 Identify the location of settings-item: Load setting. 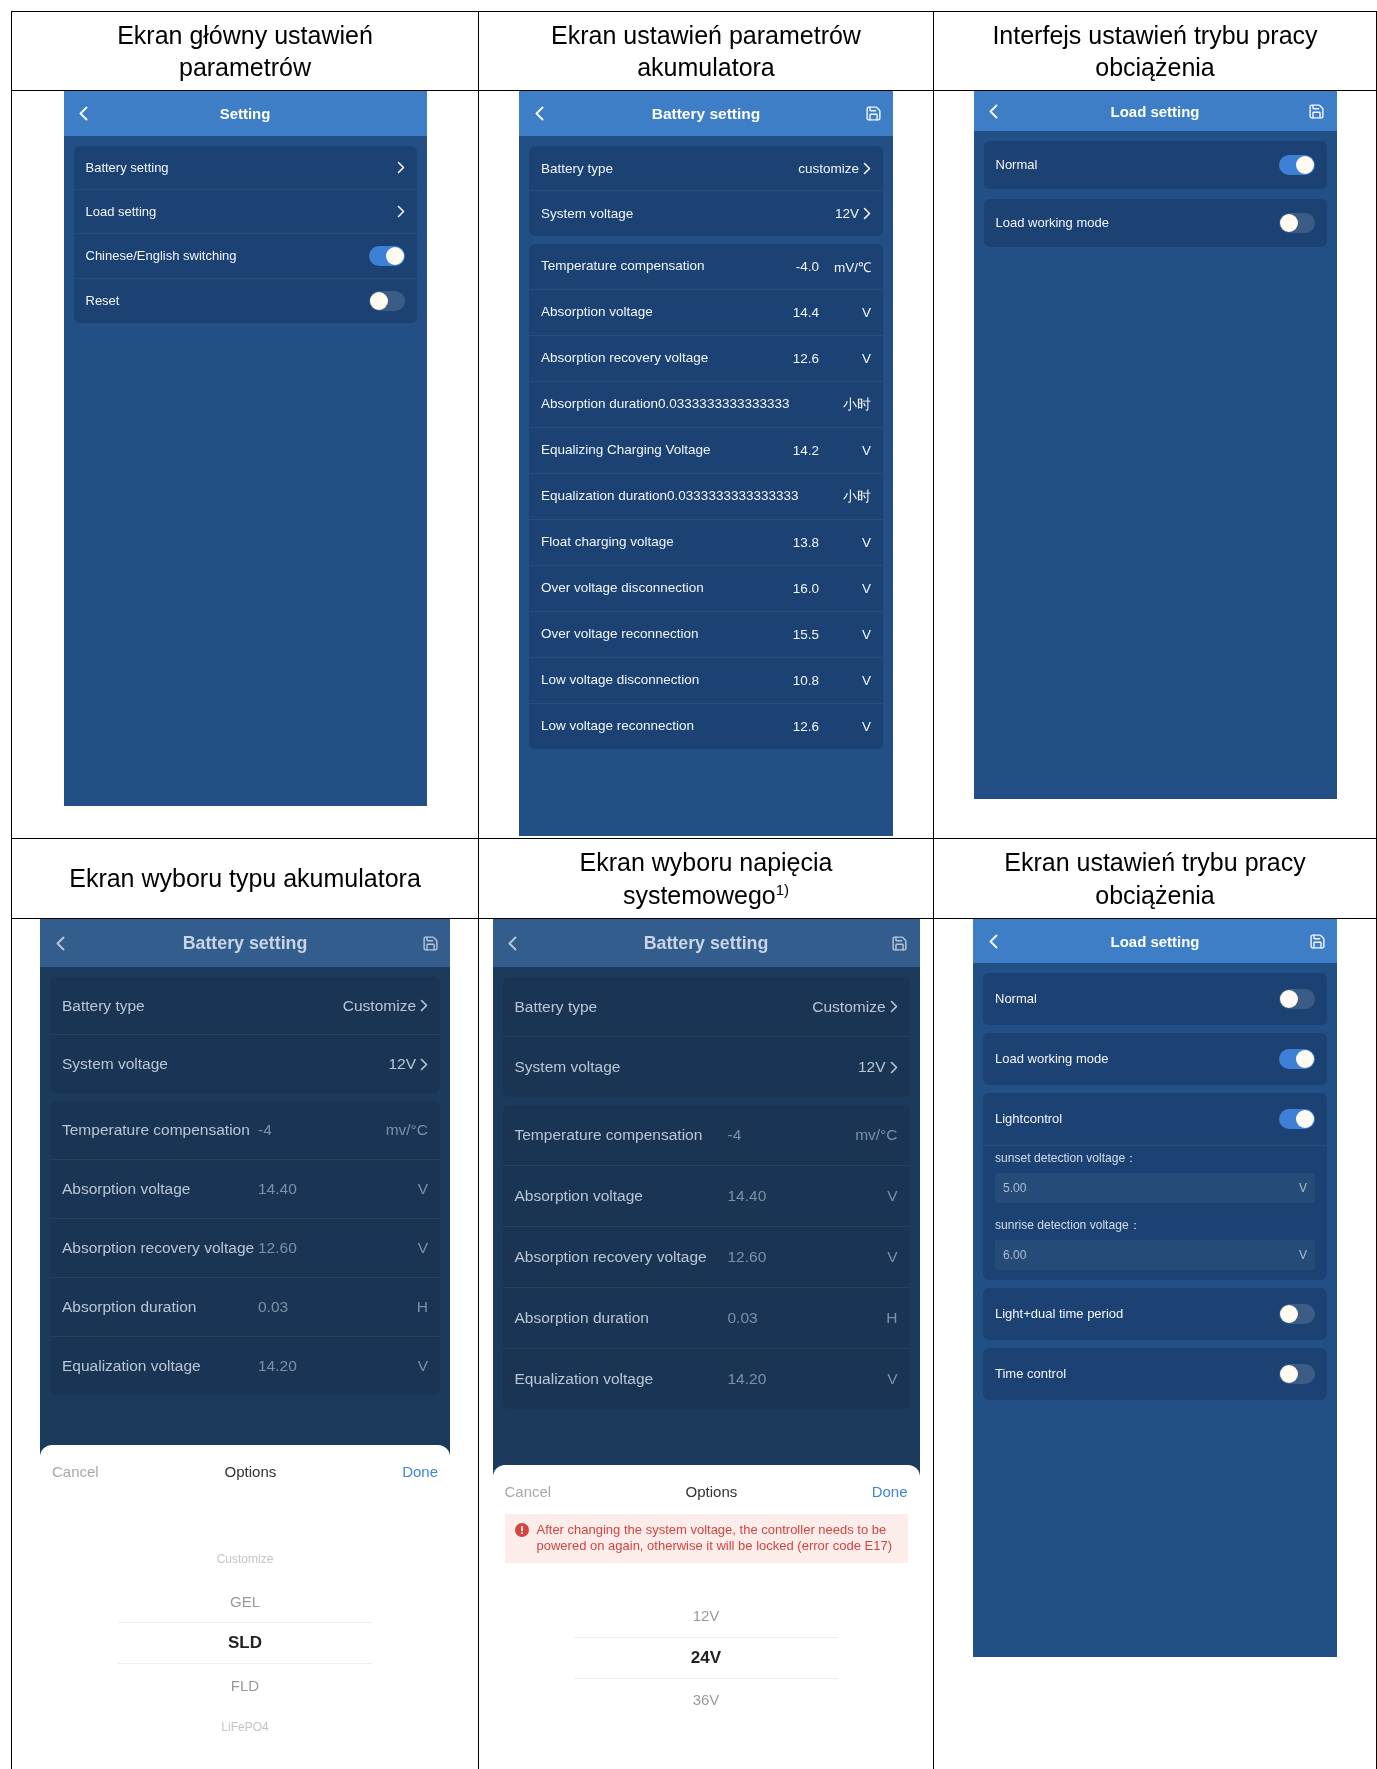
(245, 212).